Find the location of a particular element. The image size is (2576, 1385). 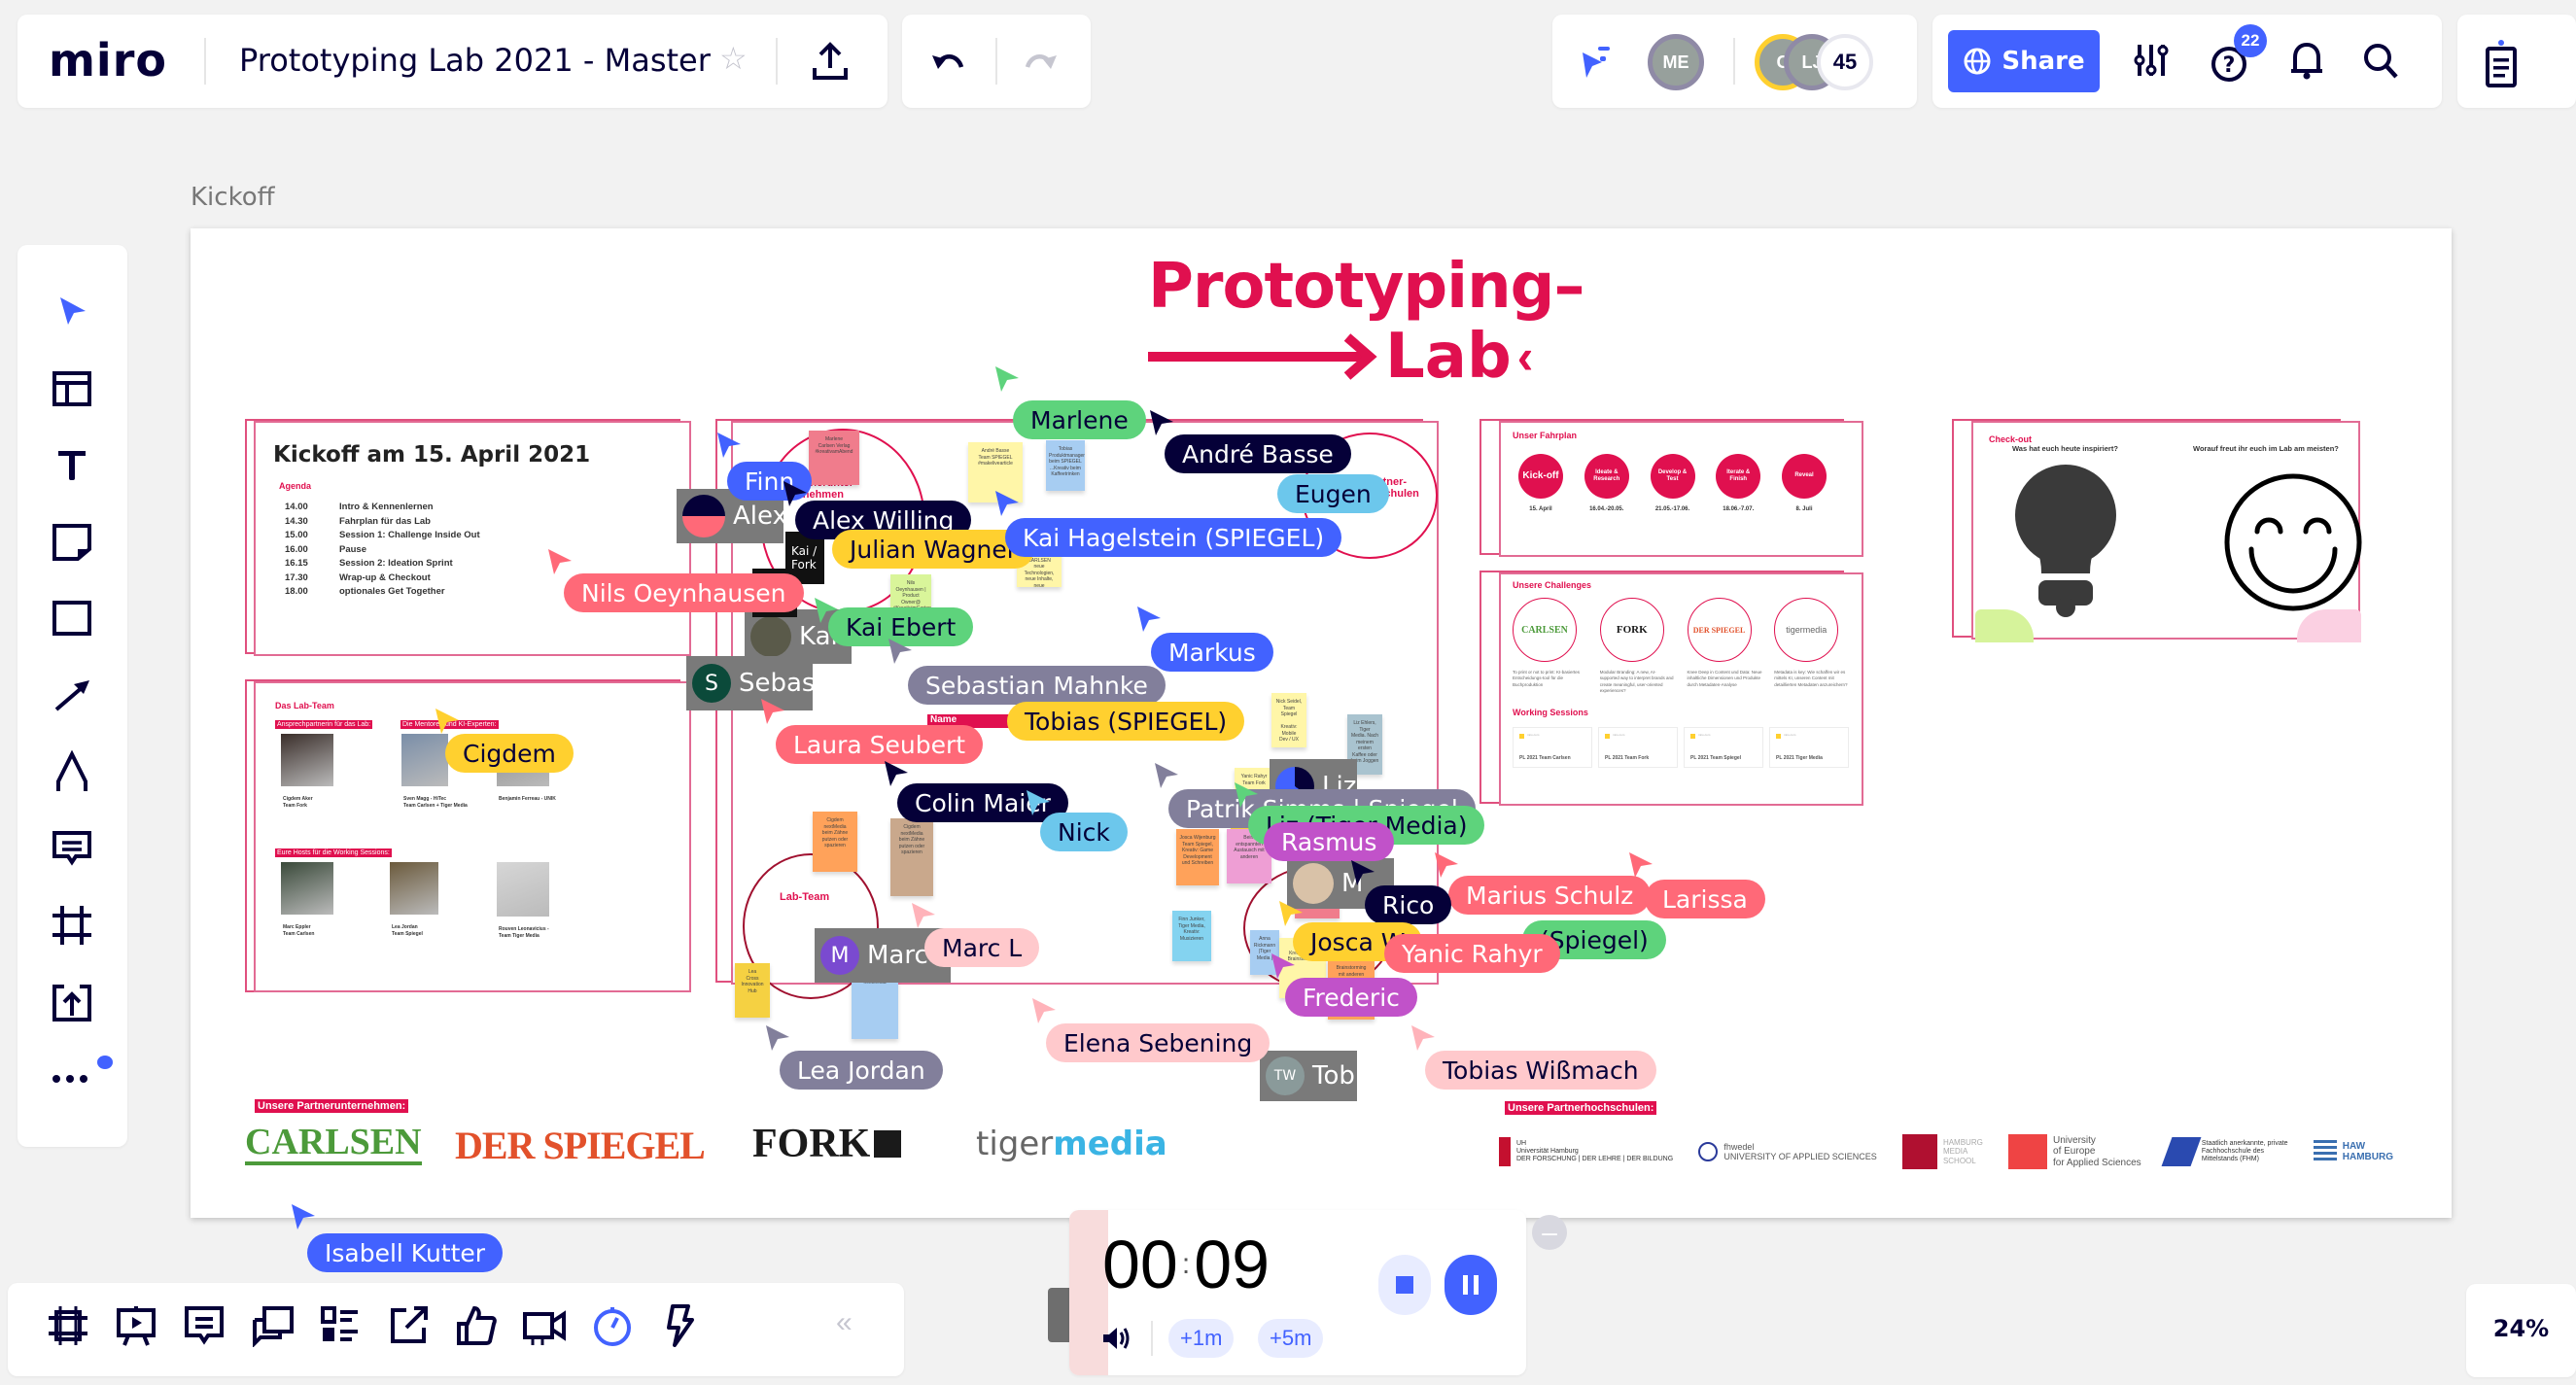

bottom-toolbar: « is located at coordinates (456, 1329).